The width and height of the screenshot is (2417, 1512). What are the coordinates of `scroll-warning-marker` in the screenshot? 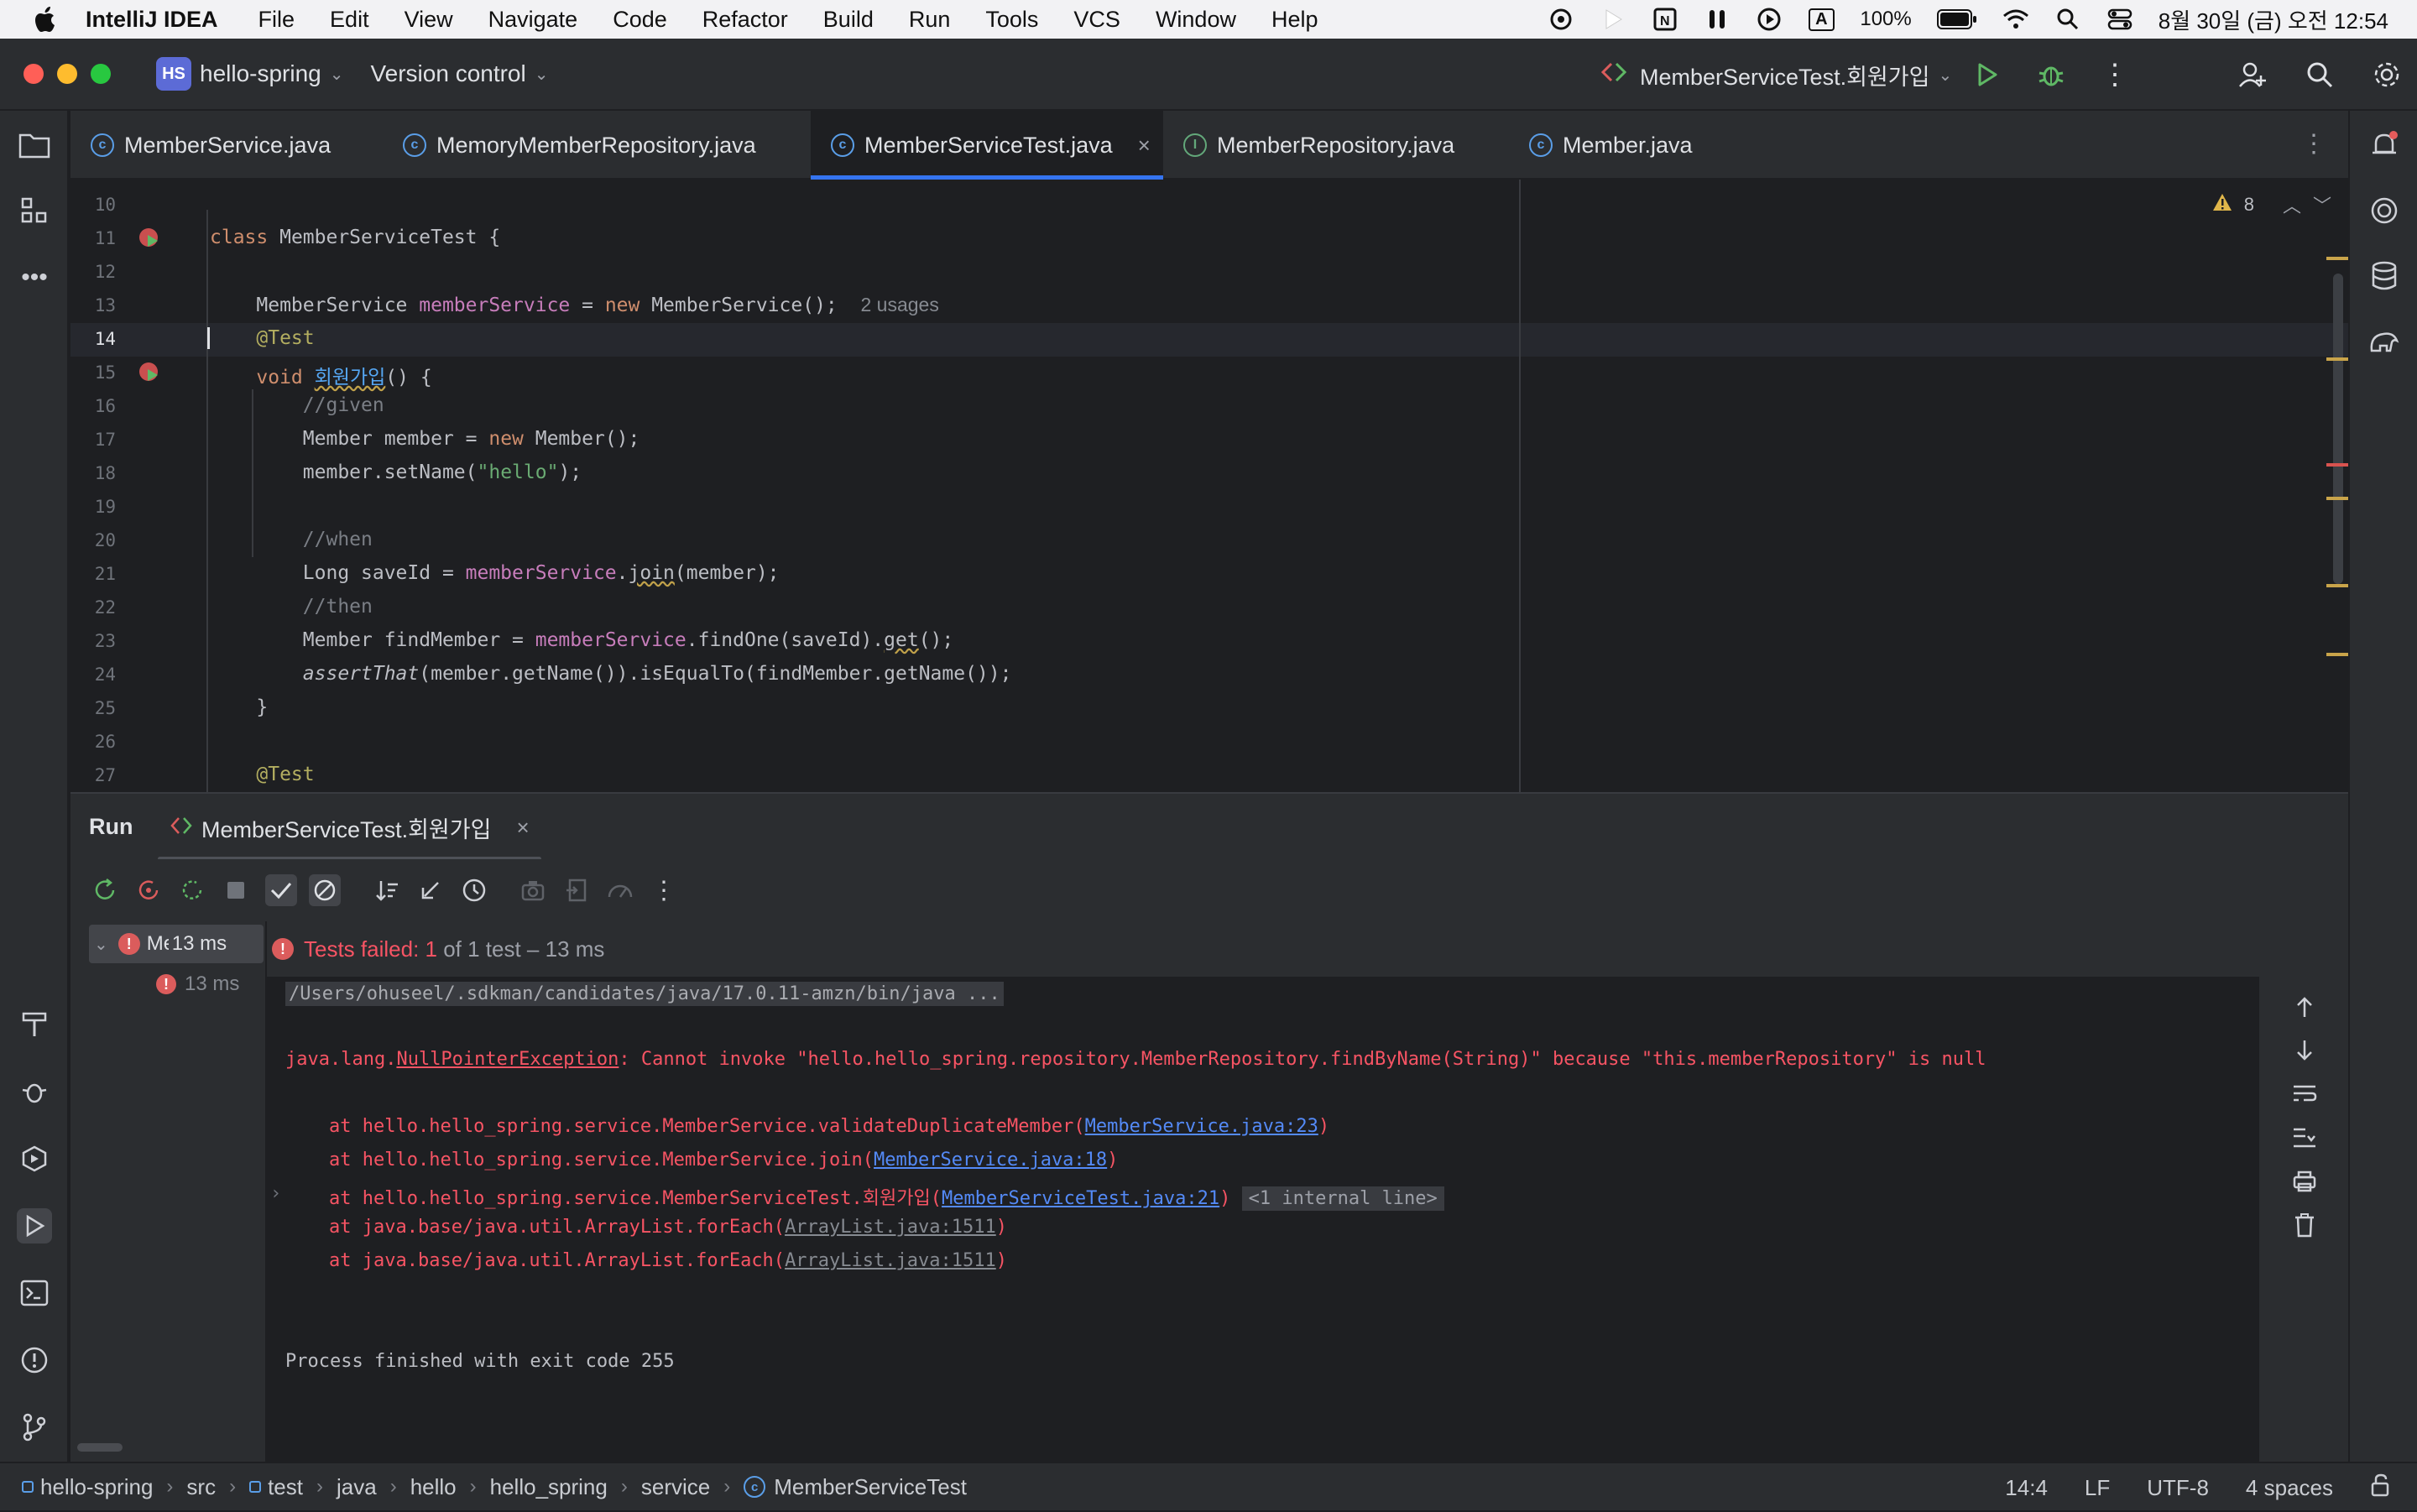 It's located at (2337, 259).